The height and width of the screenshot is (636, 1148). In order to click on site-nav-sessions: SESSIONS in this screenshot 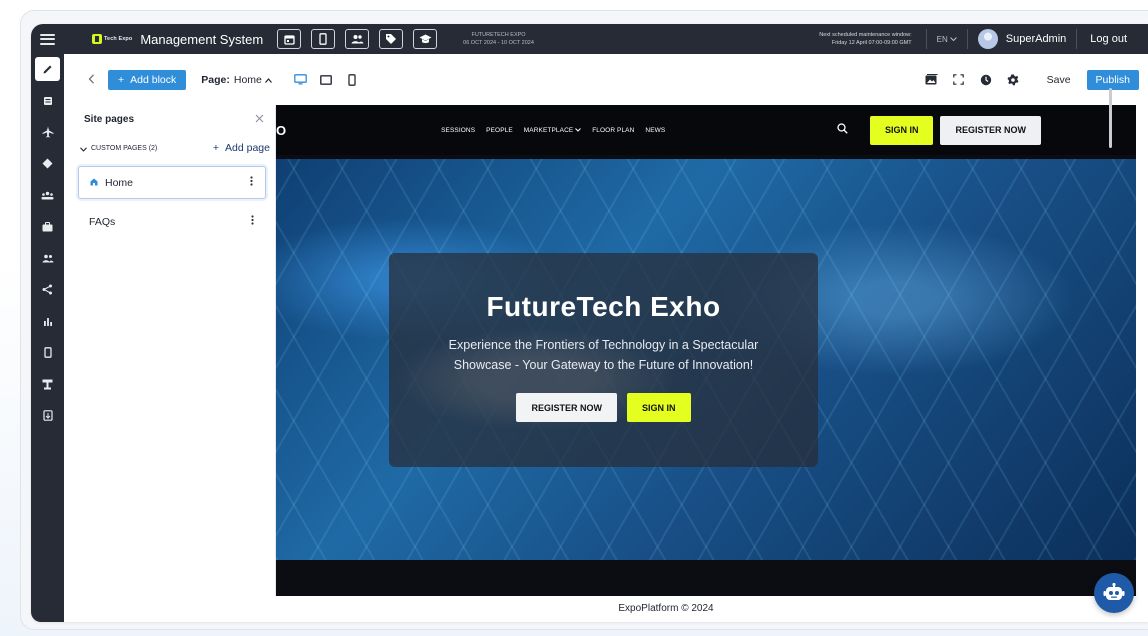, I will do `click(458, 130)`.